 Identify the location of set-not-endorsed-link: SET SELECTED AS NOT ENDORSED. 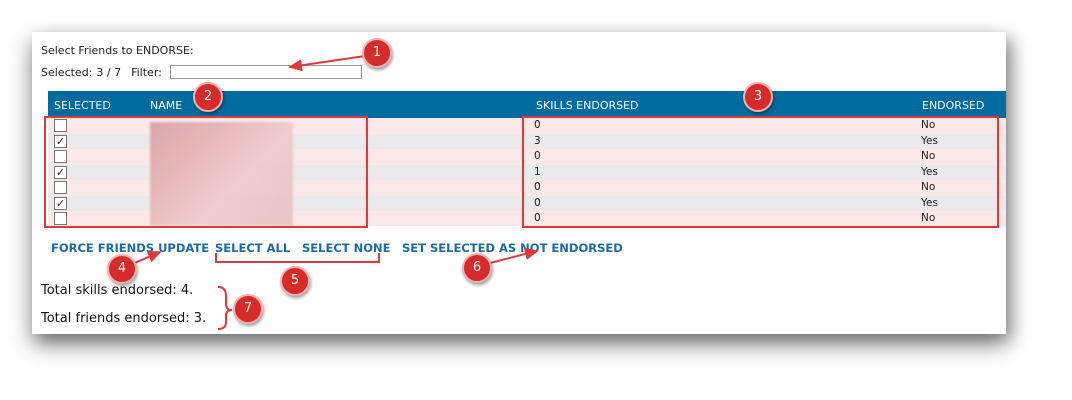
(512, 248).